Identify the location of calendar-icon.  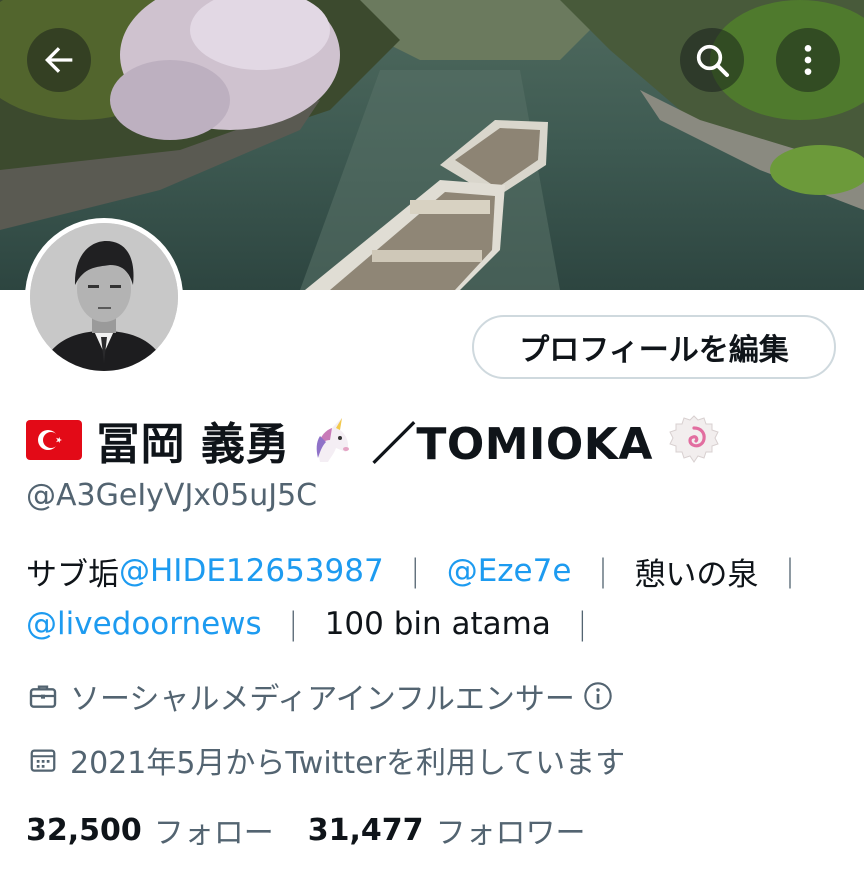
(43, 760).